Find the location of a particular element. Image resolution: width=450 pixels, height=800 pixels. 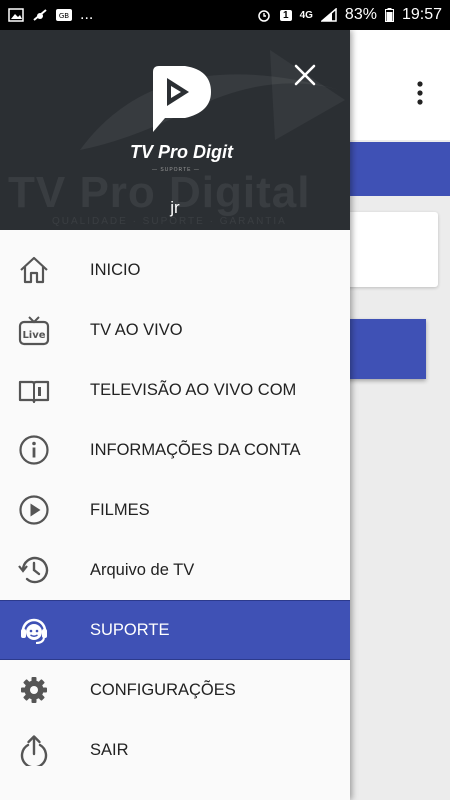

menu-item-label: SAIR is located at coordinates (109, 749).